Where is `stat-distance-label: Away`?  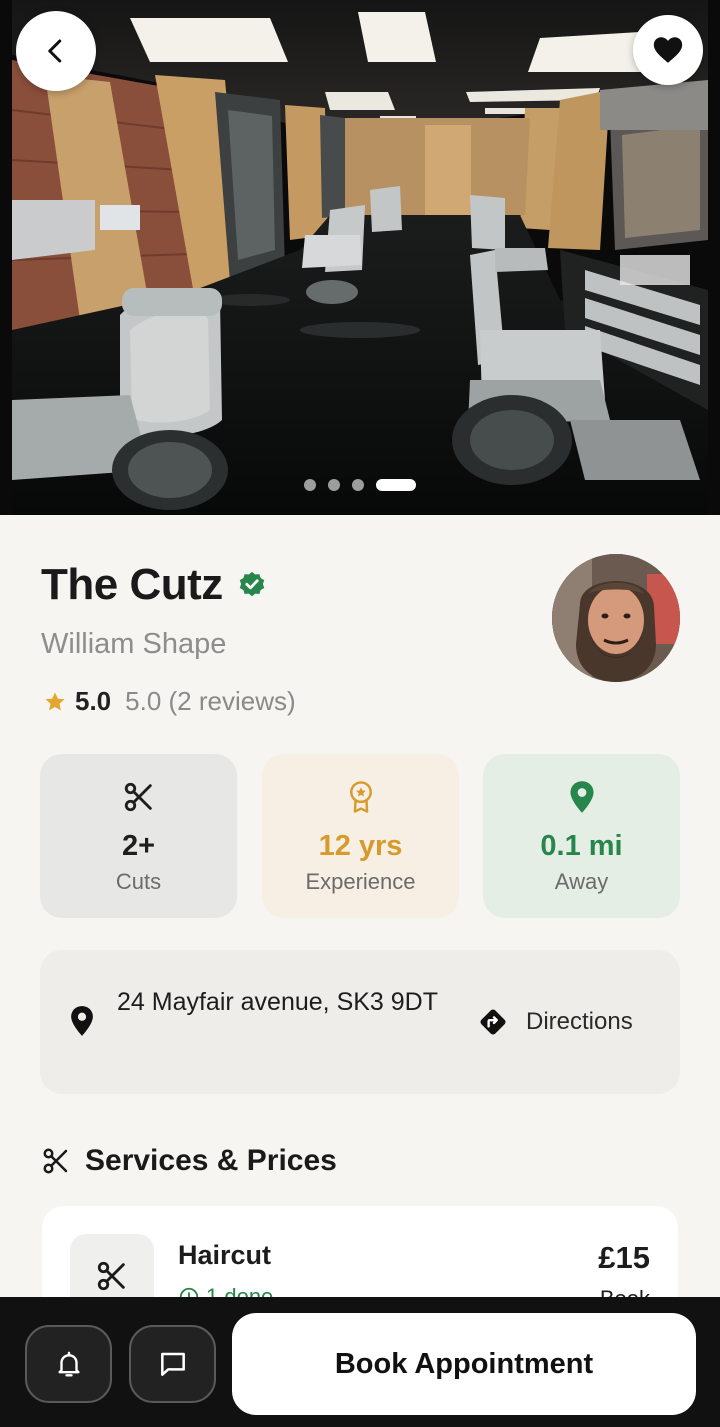
stat-distance-label: Away is located at coordinates (581, 881).